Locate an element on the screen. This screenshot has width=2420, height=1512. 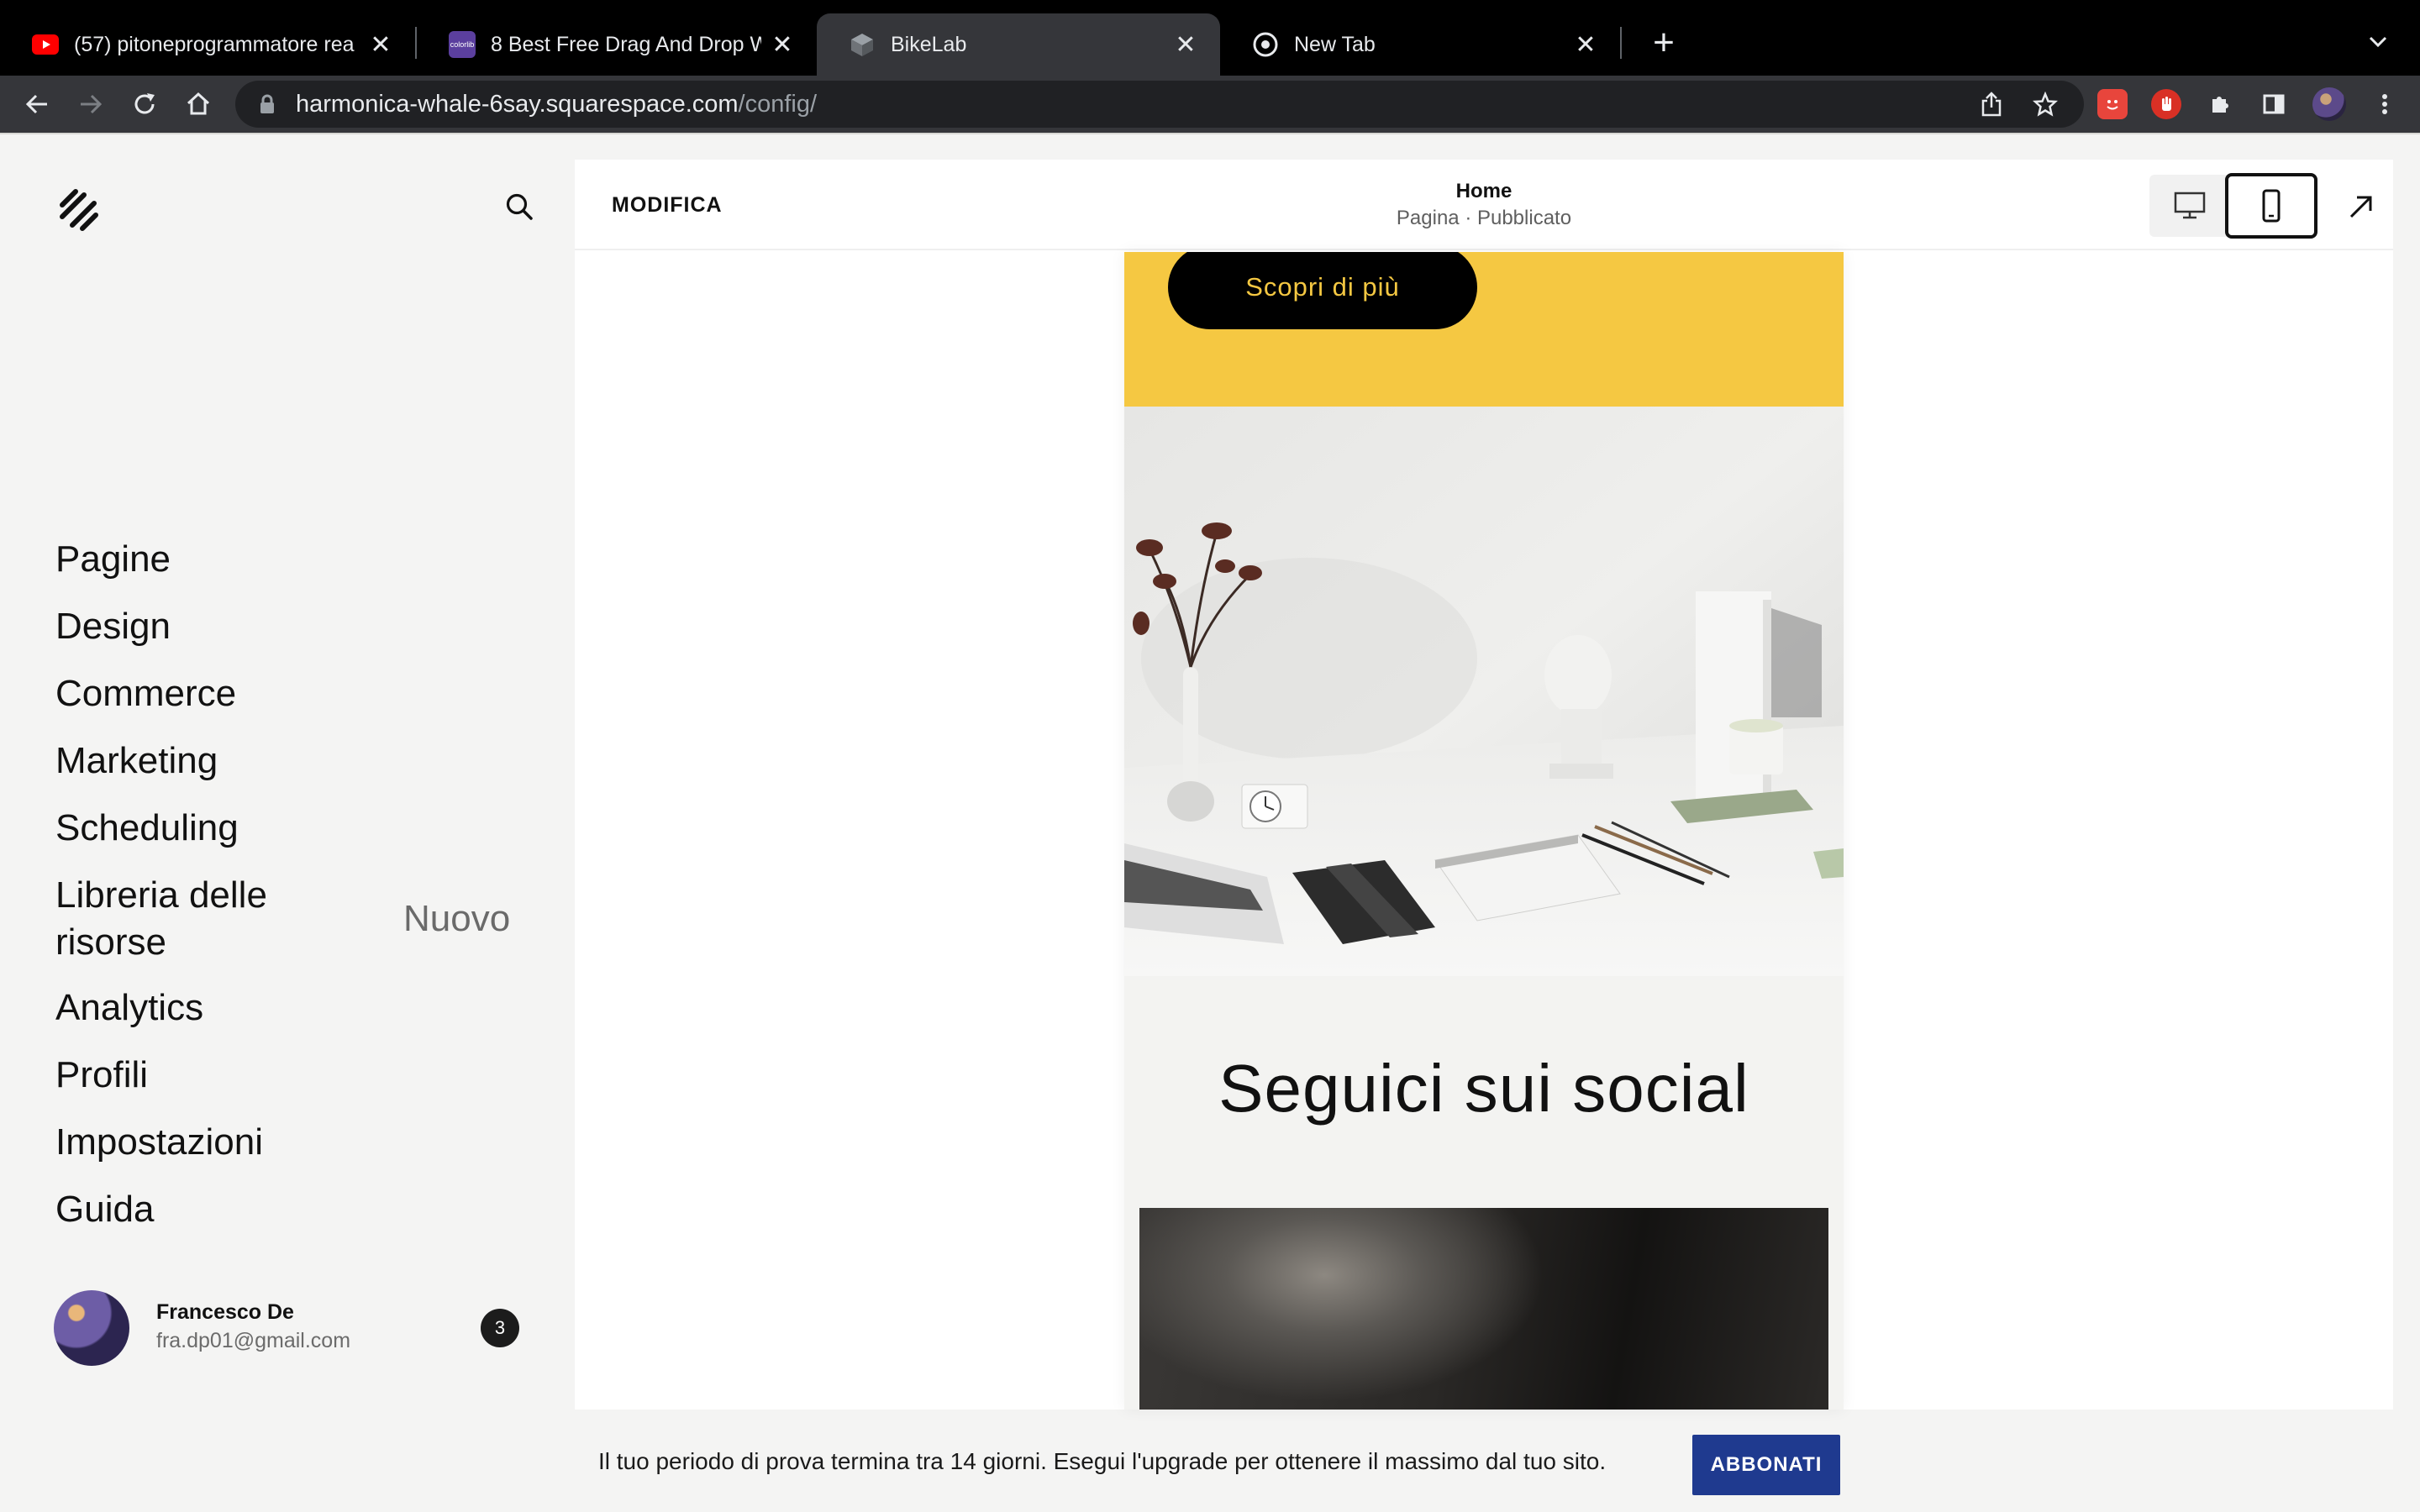
colorlib-icon: colorlib is located at coordinates (463, 44).